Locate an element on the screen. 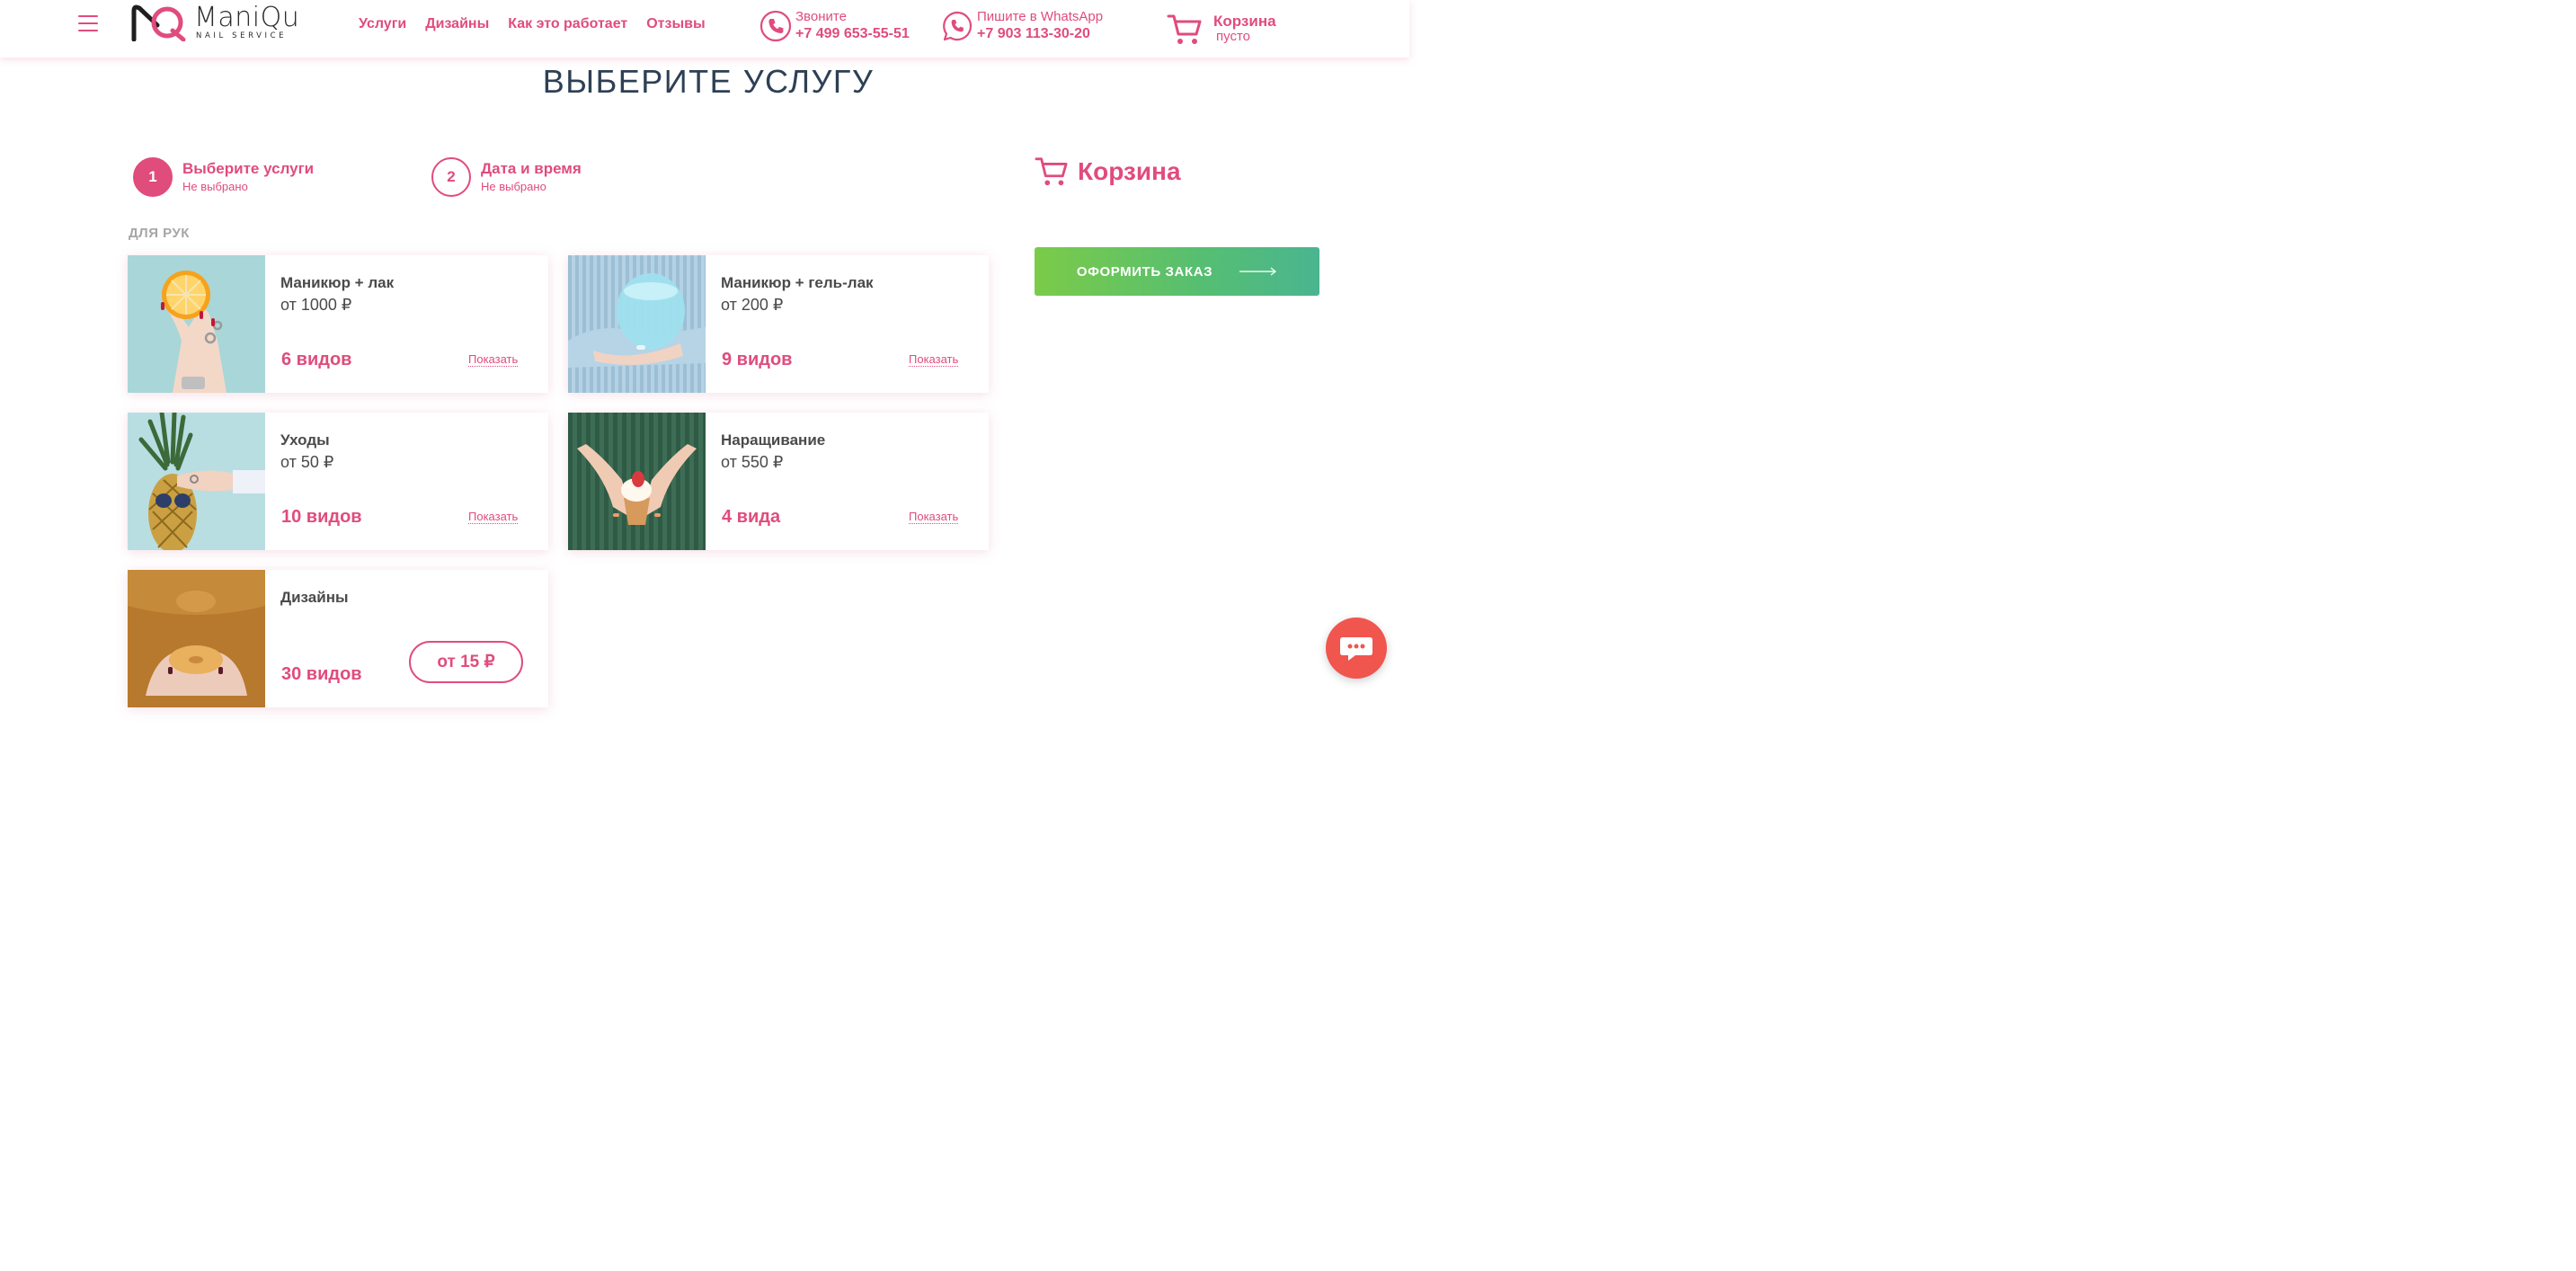 Image resolution: width=2576 pixels, height=1271 pixels. service-count: 4 вида is located at coordinates (751, 517).